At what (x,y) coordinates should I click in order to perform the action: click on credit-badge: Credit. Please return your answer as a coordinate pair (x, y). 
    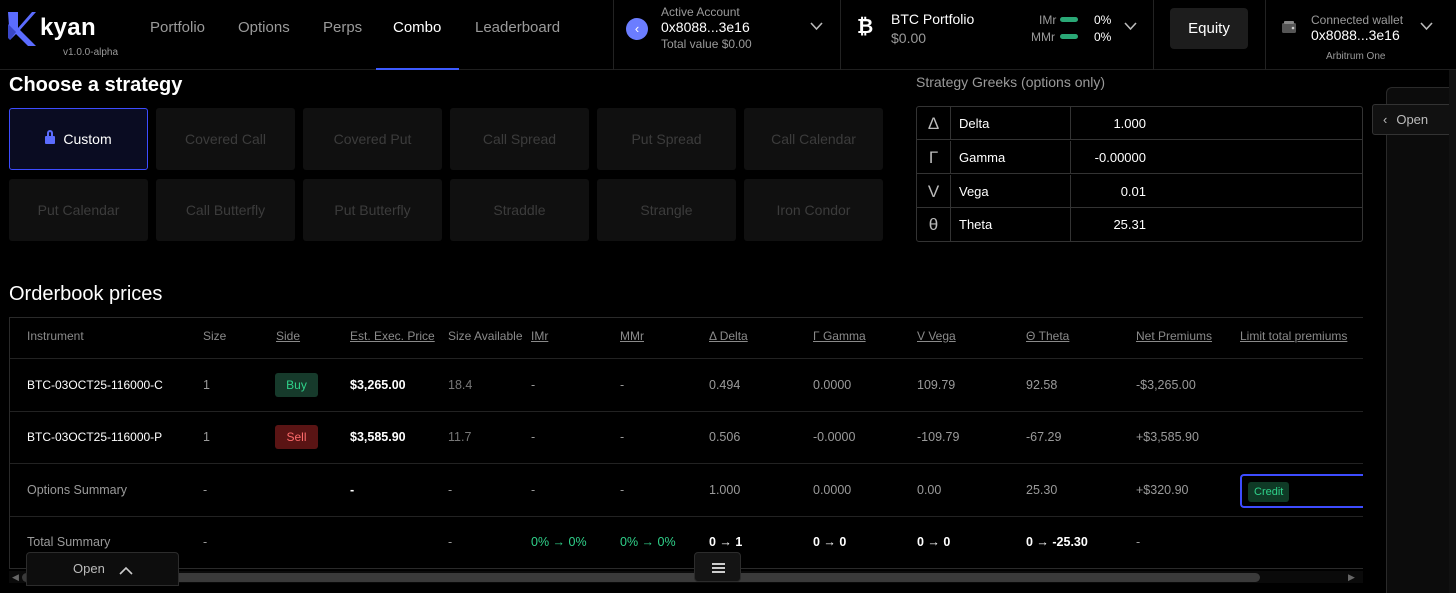
    Looking at the image, I should click on (1269, 492).